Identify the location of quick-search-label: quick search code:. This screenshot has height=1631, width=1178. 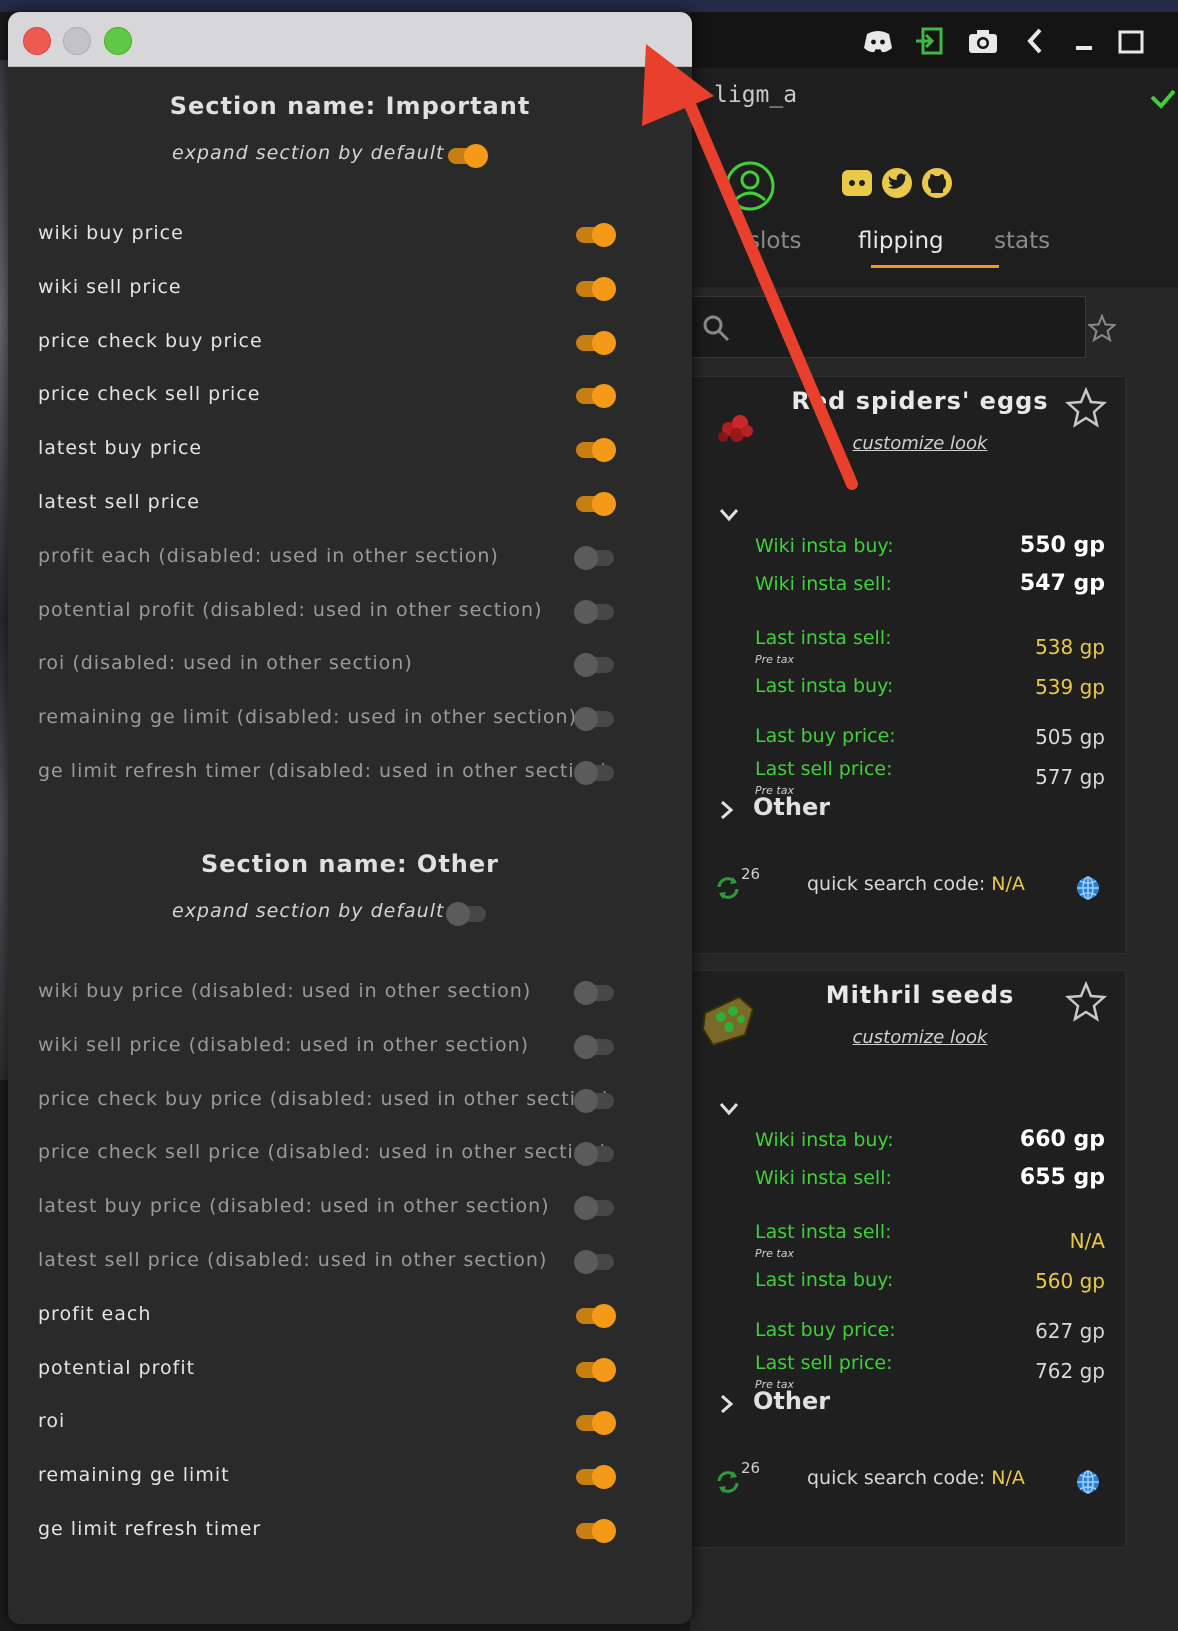
(896, 1478).